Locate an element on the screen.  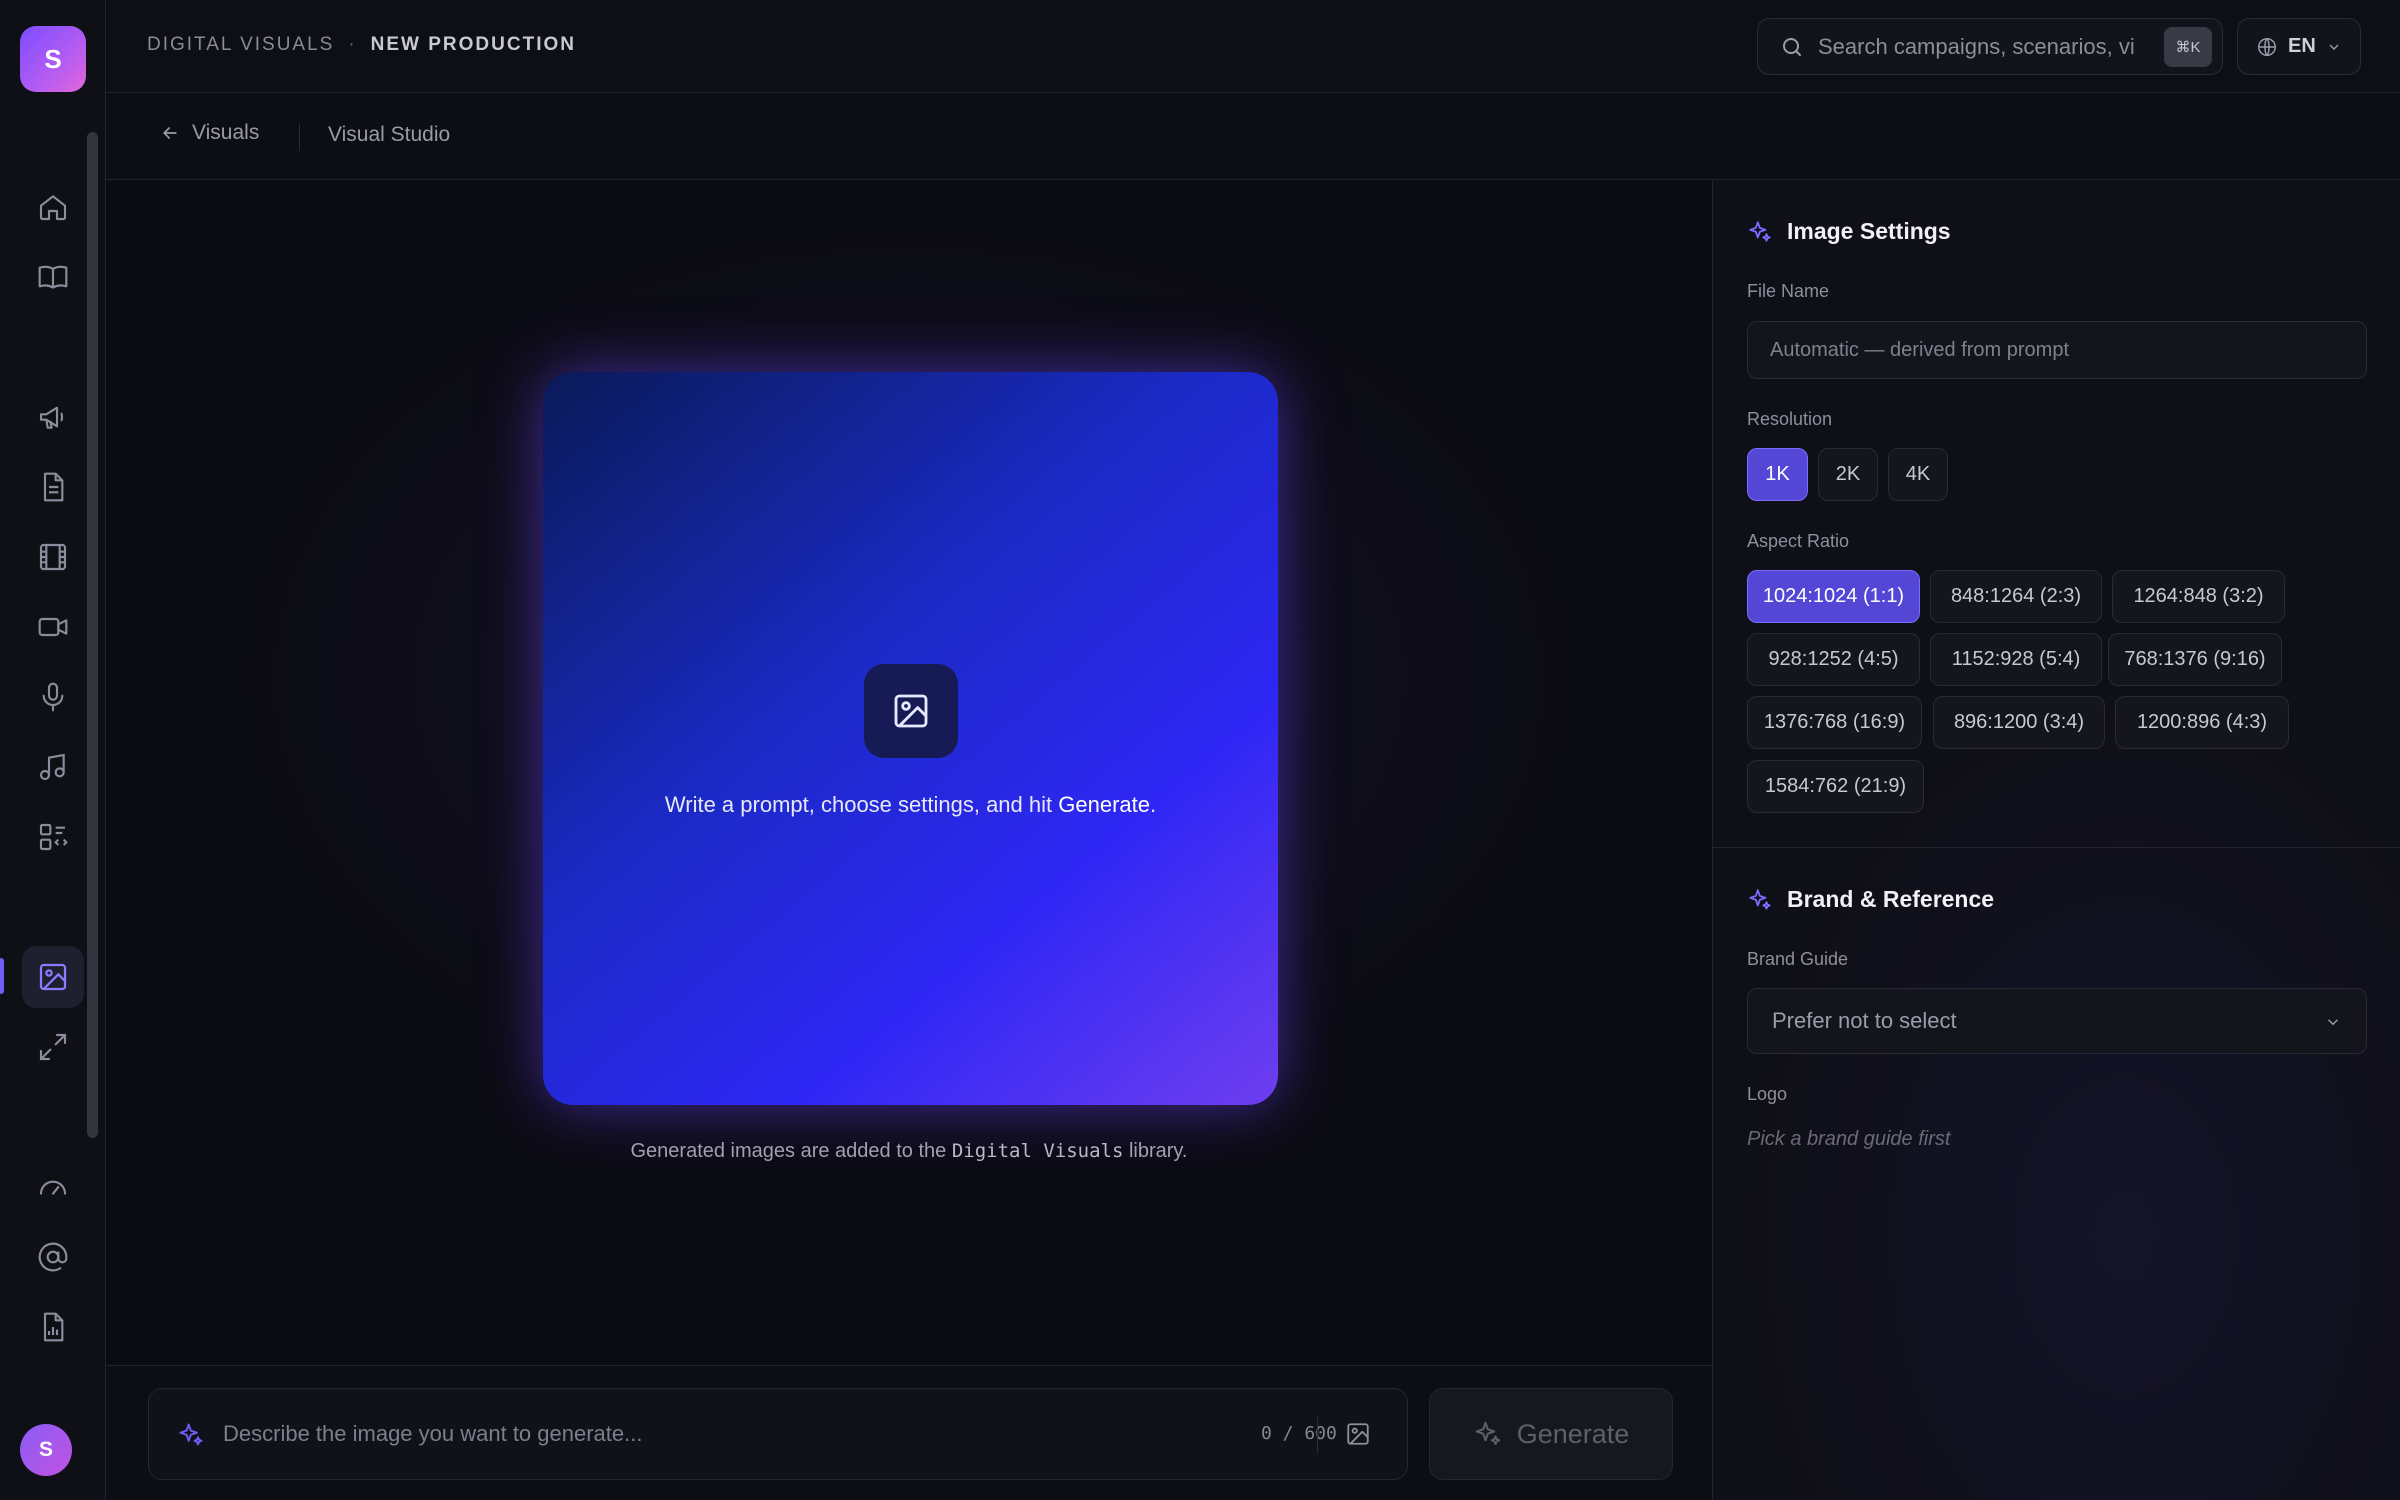
aspect-option-3-2: 1264:848 (3:2) is located at coordinates (2198, 596).